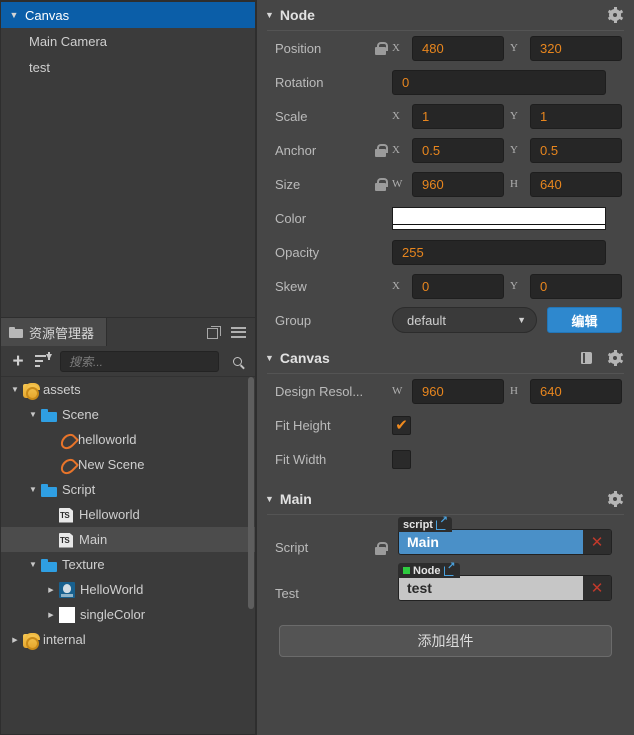 This screenshot has height=735, width=634. Describe the element at coordinates (445, 358) in the screenshot. I see `canvas-section-header: ▼ Canvas` at that location.